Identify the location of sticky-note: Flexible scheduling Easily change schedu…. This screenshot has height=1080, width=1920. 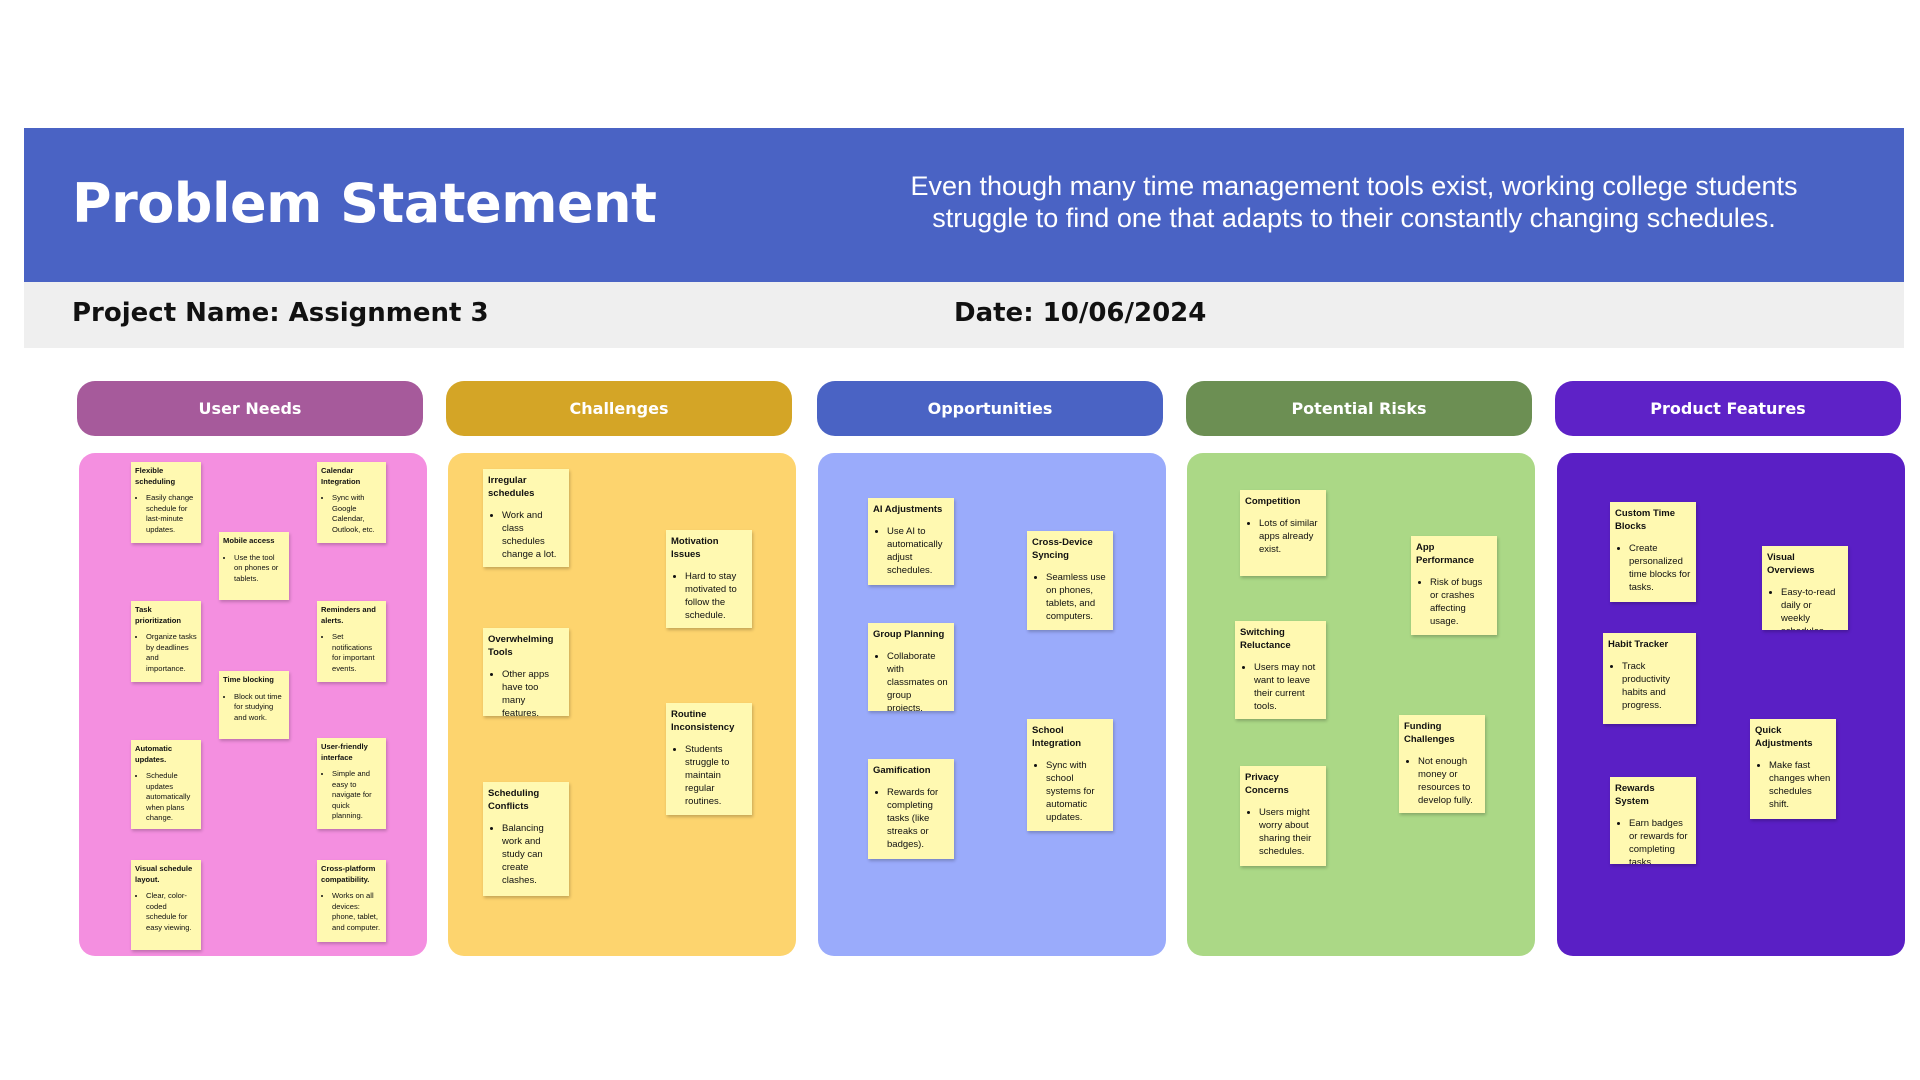
(166, 502).